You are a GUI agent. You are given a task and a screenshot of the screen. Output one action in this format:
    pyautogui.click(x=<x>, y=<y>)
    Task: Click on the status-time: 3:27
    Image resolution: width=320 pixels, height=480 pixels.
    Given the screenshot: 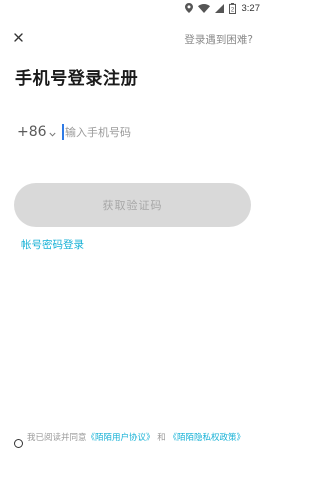 What is the action you would take?
    pyautogui.click(x=251, y=8)
    